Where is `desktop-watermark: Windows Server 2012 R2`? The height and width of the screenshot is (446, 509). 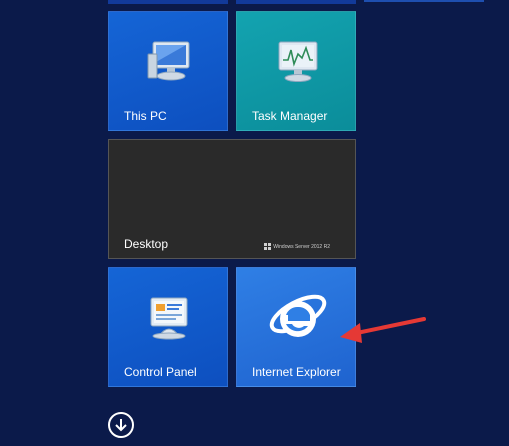
desktop-watermark: Windows Server 2012 R2 is located at coordinates (297, 246).